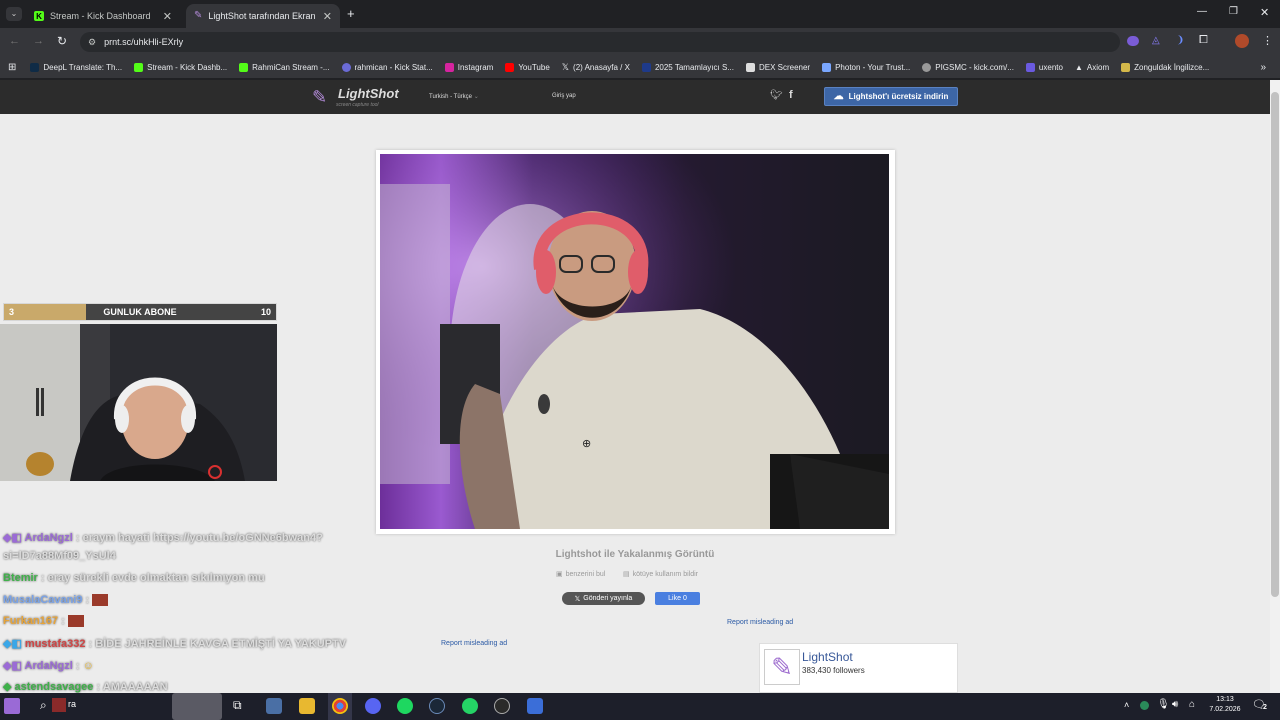 The image size is (1280, 720). What do you see at coordinates (43, 705) in the screenshot?
I see `search-icon: ⌕` at bounding box center [43, 705].